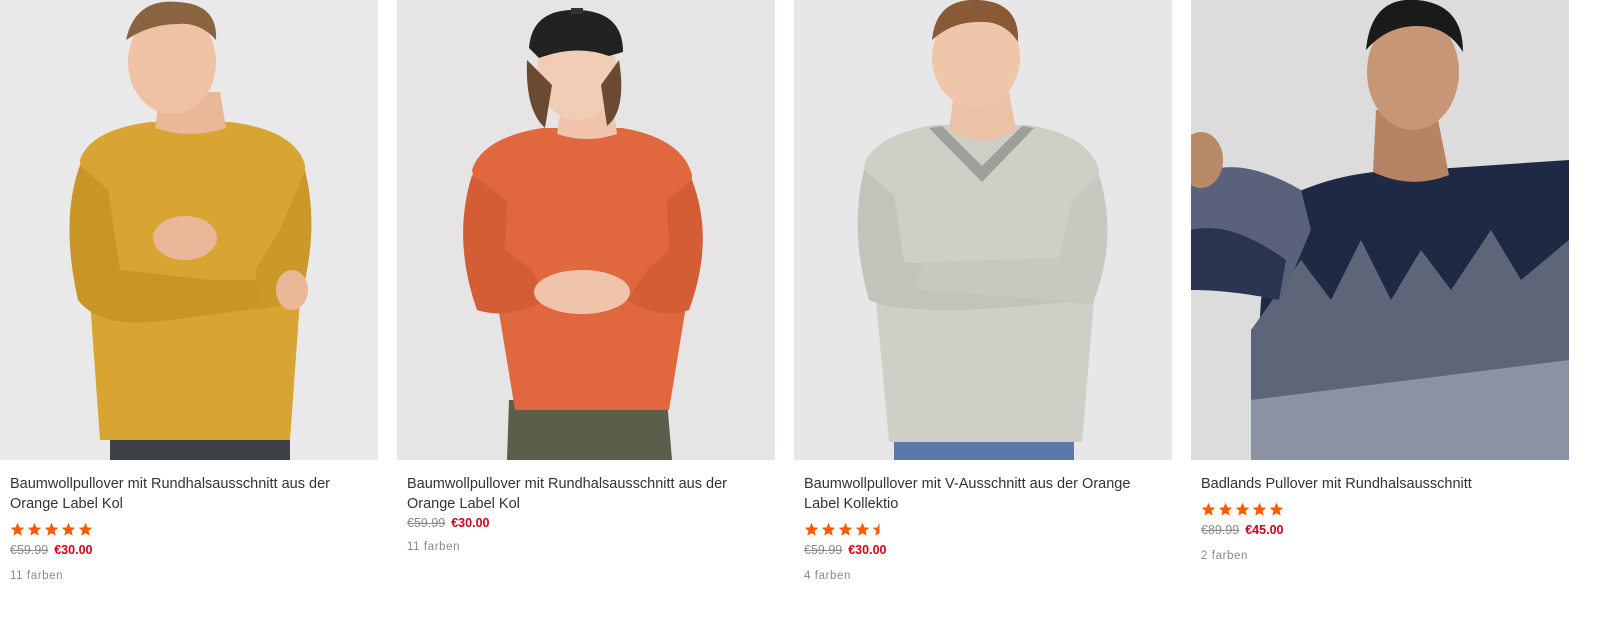 The width and height of the screenshot is (1623, 633). Describe the element at coordinates (1407, 532) in the screenshot. I see `product-price: €89.99 €45.00` at that location.